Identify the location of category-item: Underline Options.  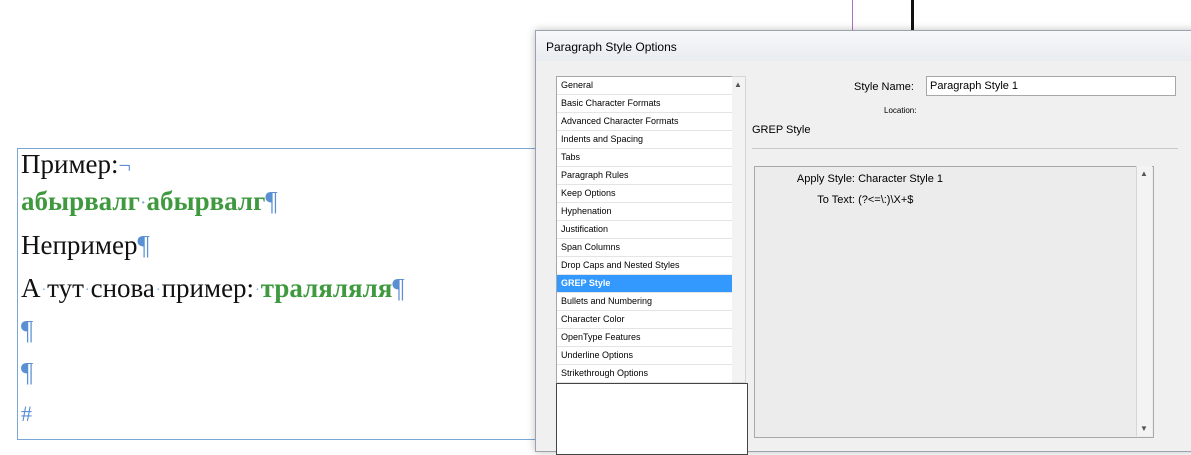
(644, 356).